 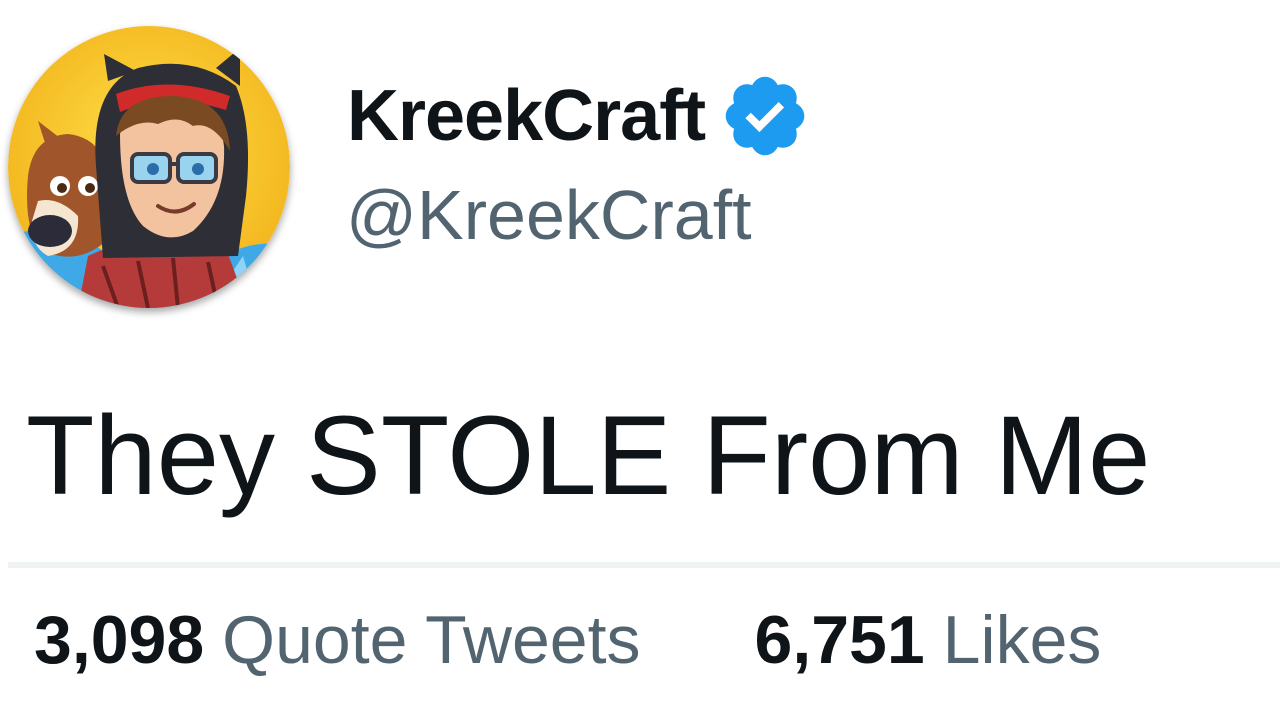 I want to click on avatar-image, so click(x=149, y=167).